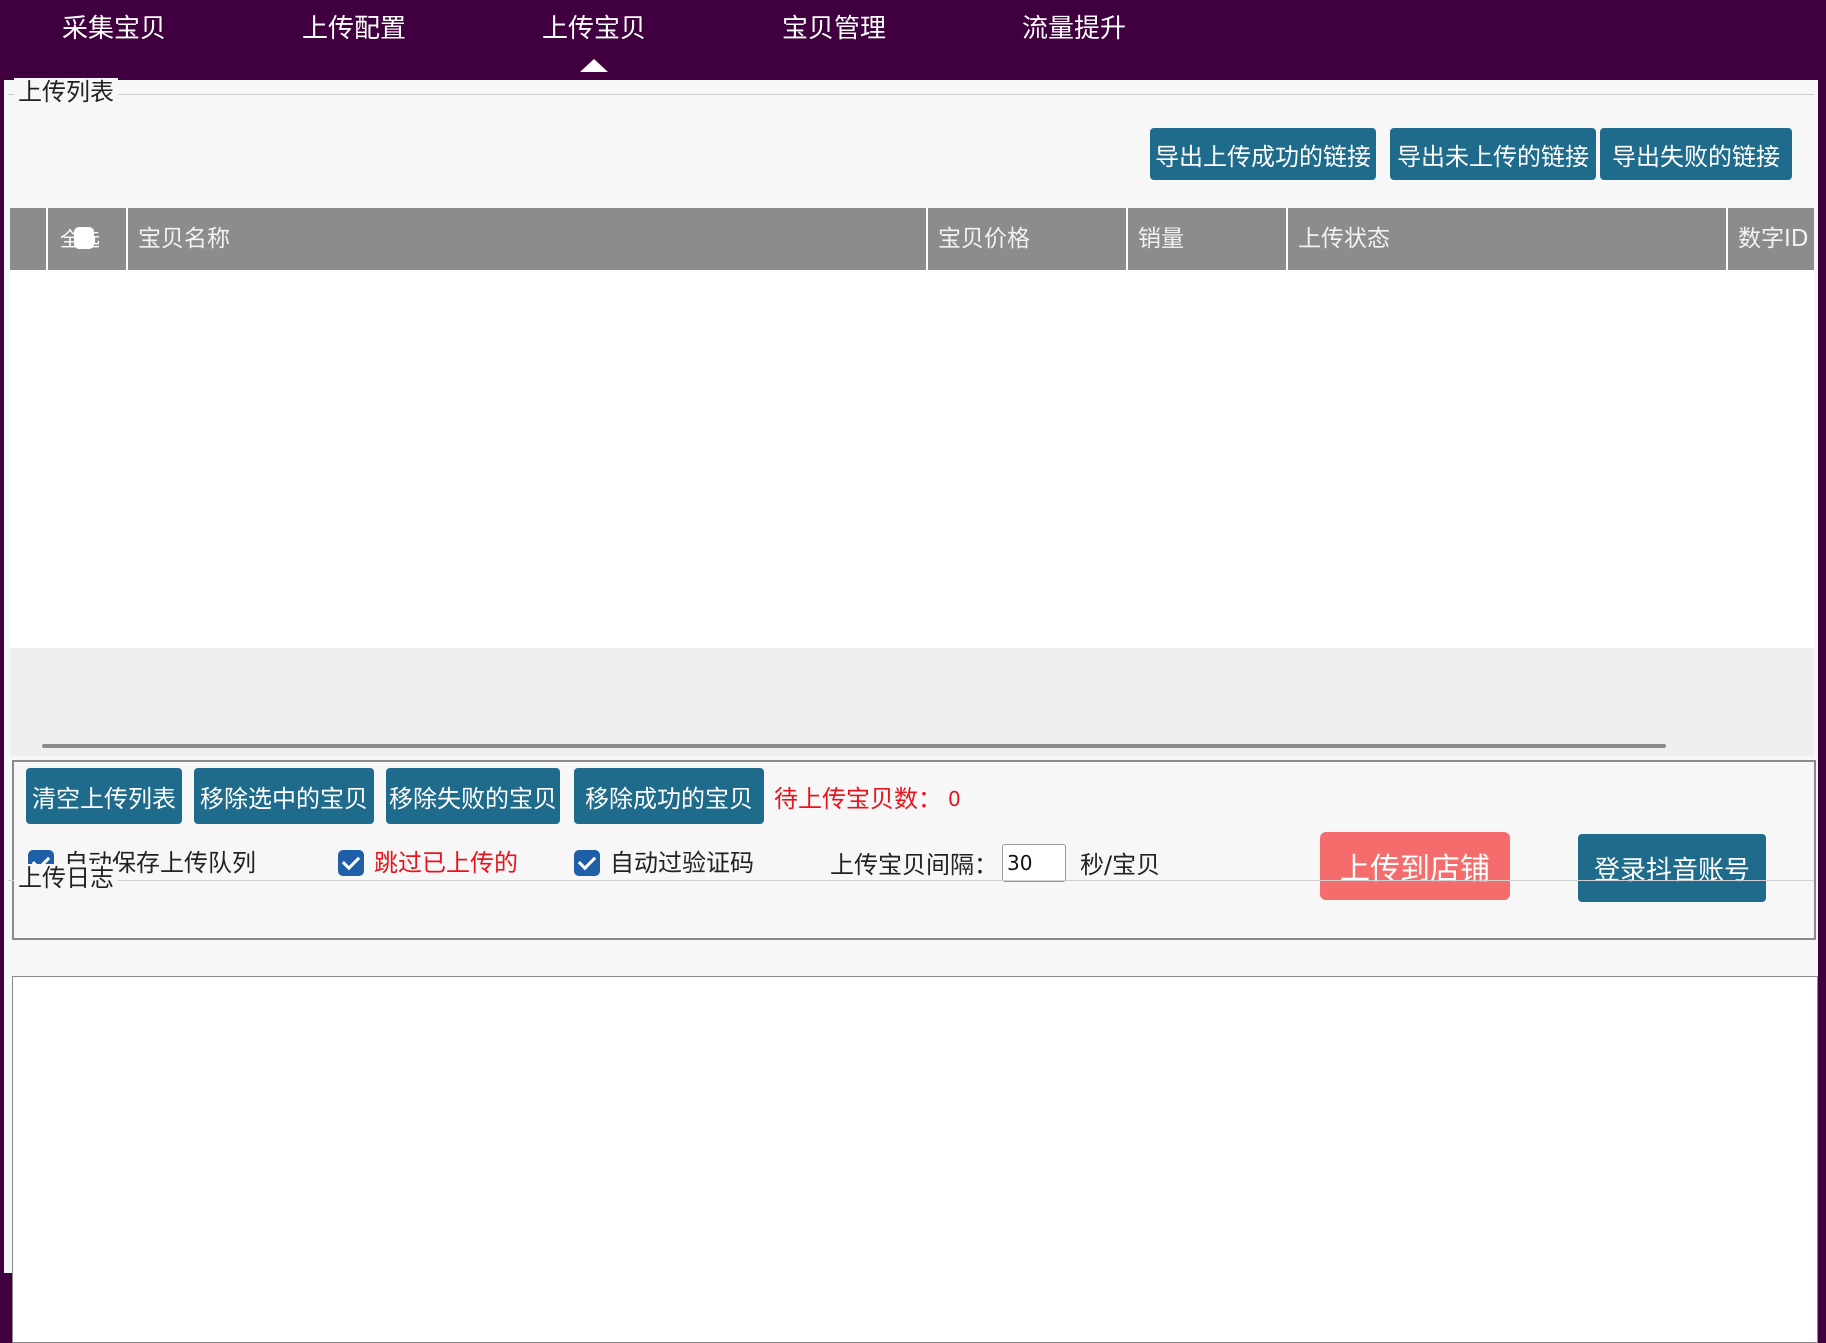  What do you see at coordinates (914, 865) in the screenshot?
I see `upload-interval-label: 上传宝贝间隔：` at bounding box center [914, 865].